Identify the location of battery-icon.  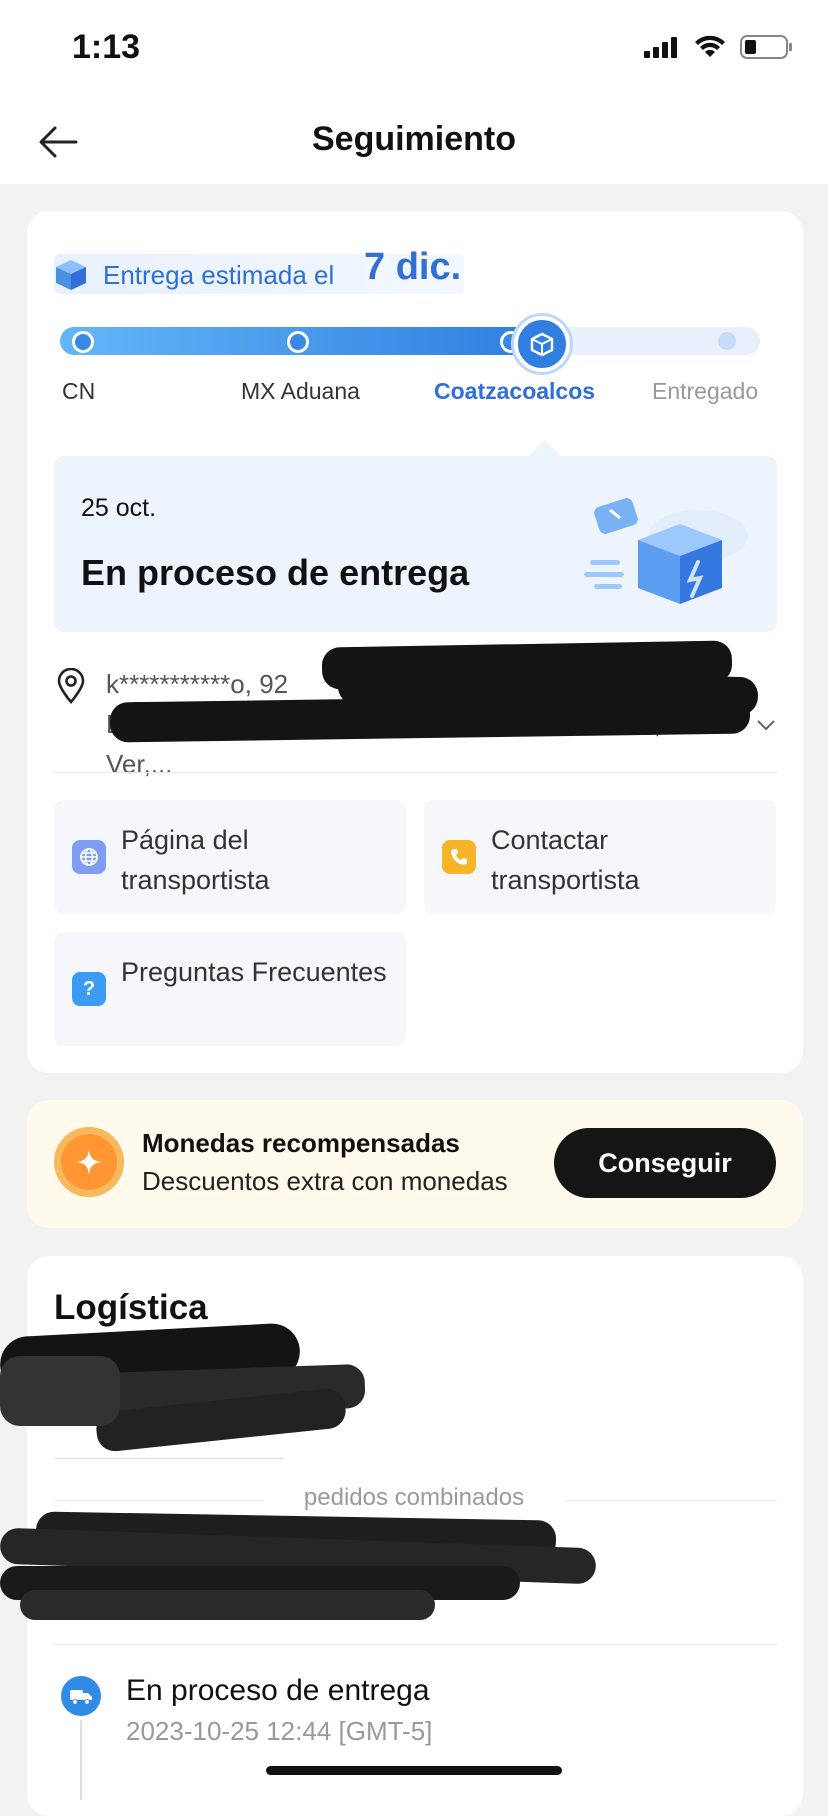
(766, 47).